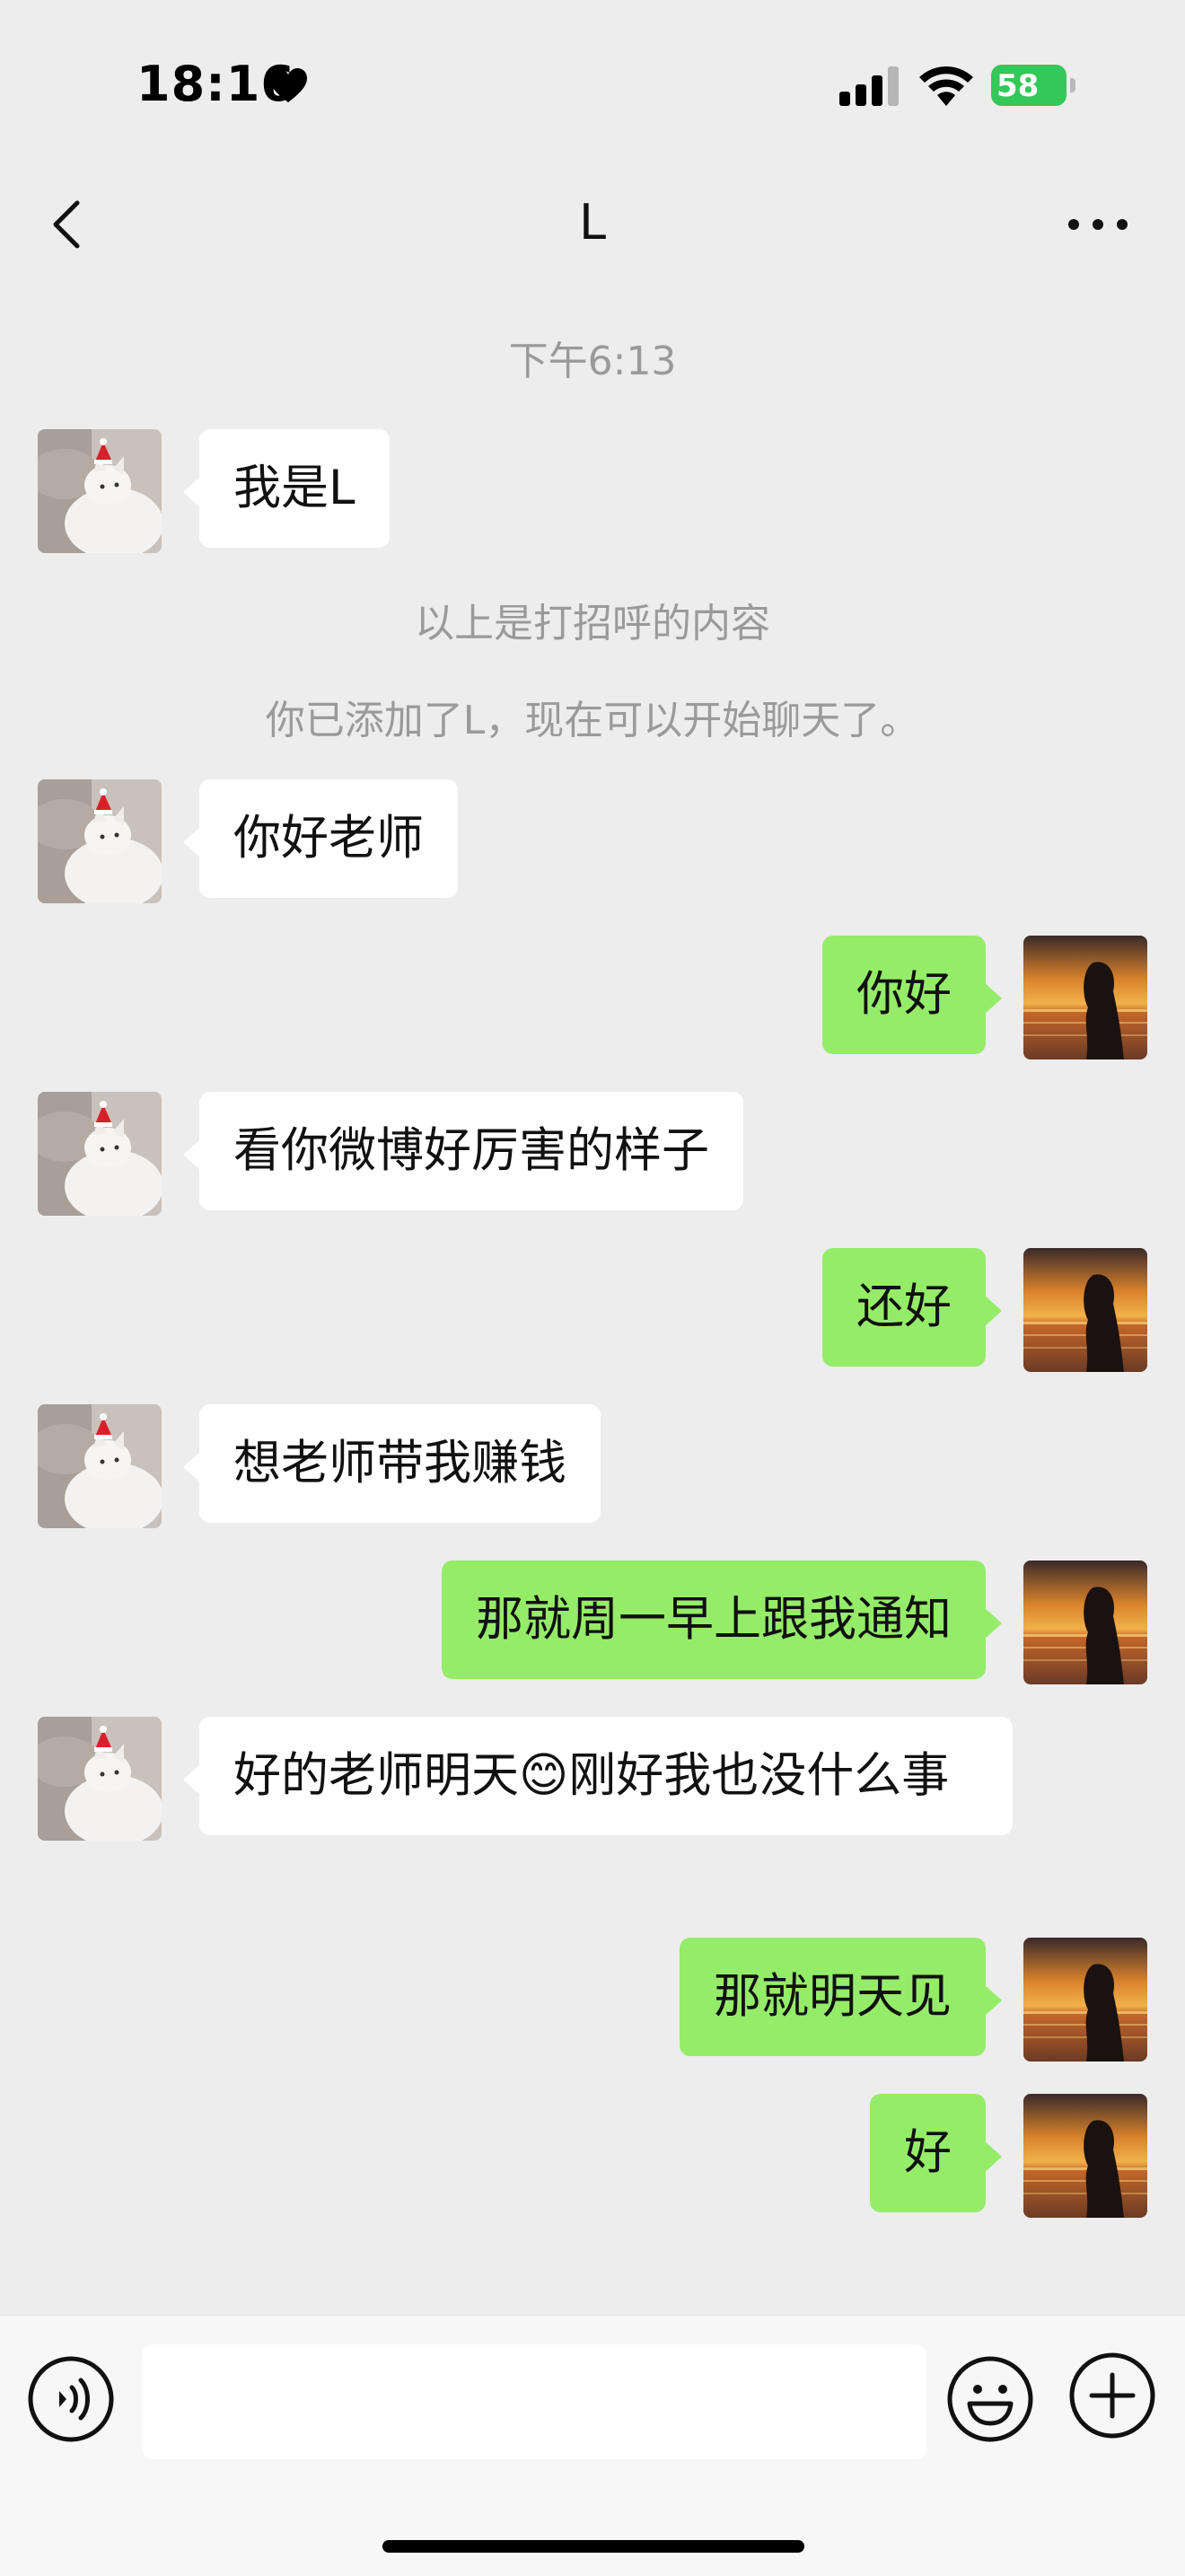 The height and width of the screenshot is (2576, 1185). I want to click on plus-icon, so click(1112, 2396).